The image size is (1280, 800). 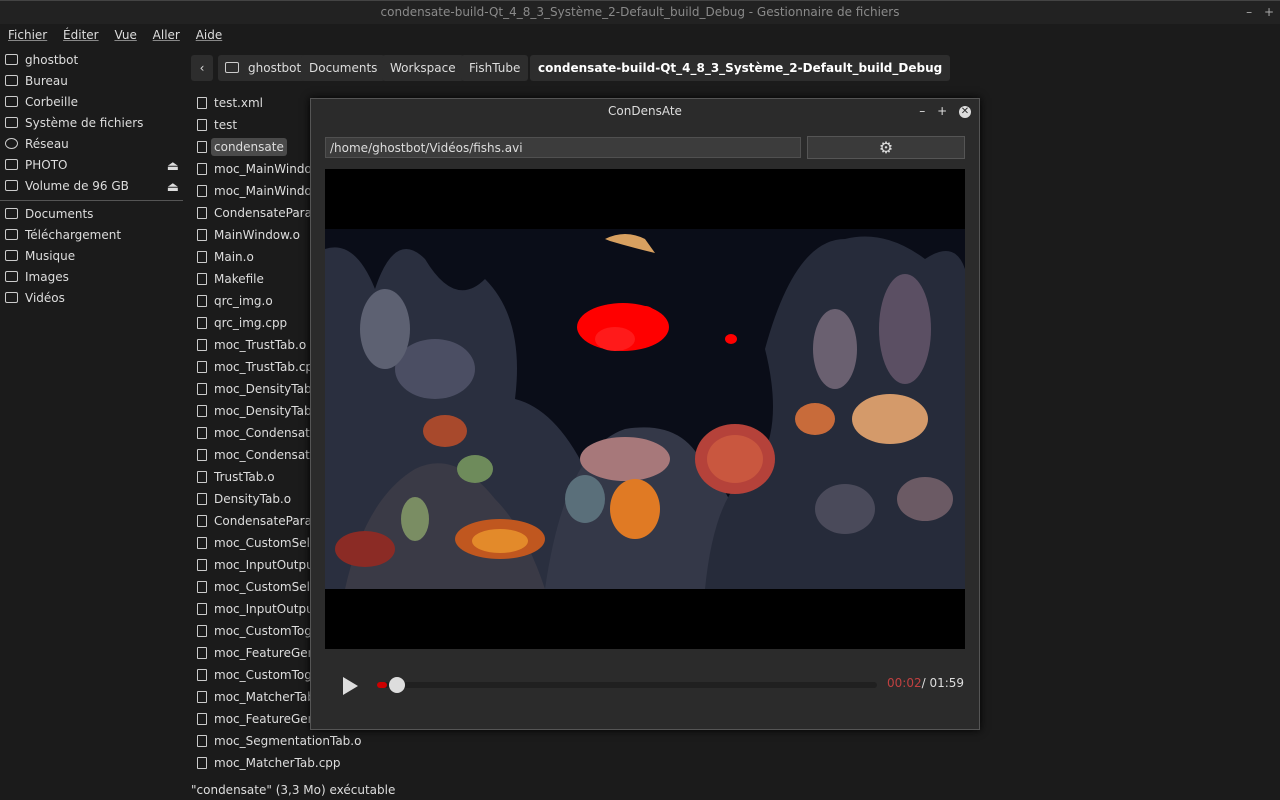 What do you see at coordinates (495, 68) in the screenshot?
I see `breadcrumb-fishtube: FishTube` at bounding box center [495, 68].